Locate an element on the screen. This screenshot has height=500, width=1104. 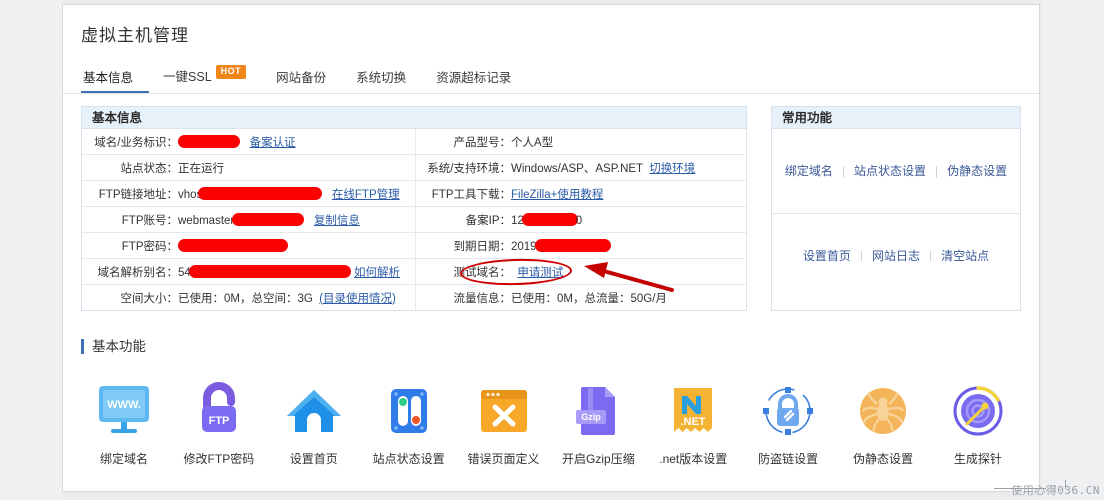
row-label: FTP账号： is located at coordinates (130, 219).